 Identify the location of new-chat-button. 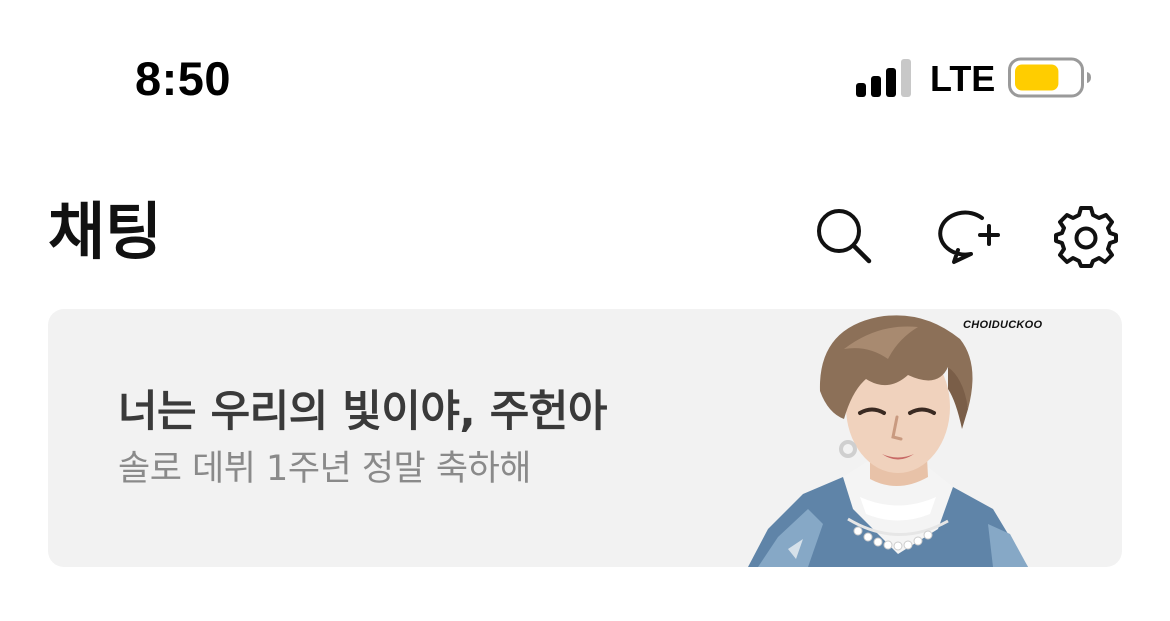
(970, 236).